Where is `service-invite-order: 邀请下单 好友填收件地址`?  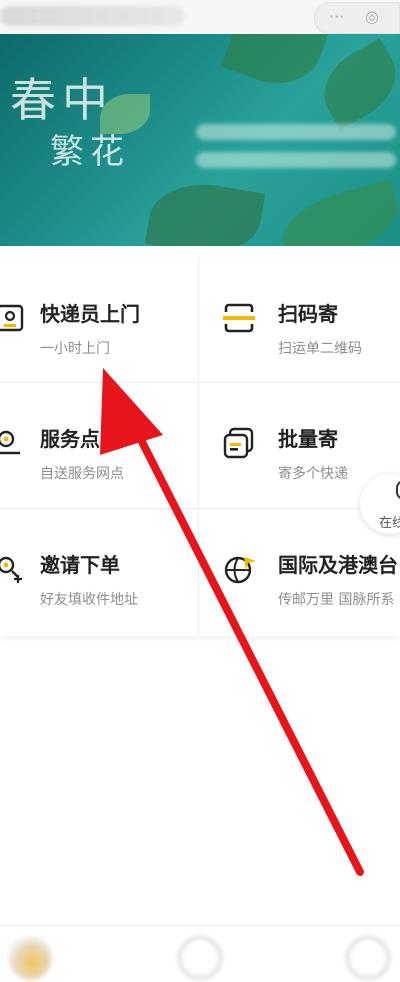 service-invite-order: 邀请下单 好友填收件地址 is located at coordinates (99, 571).